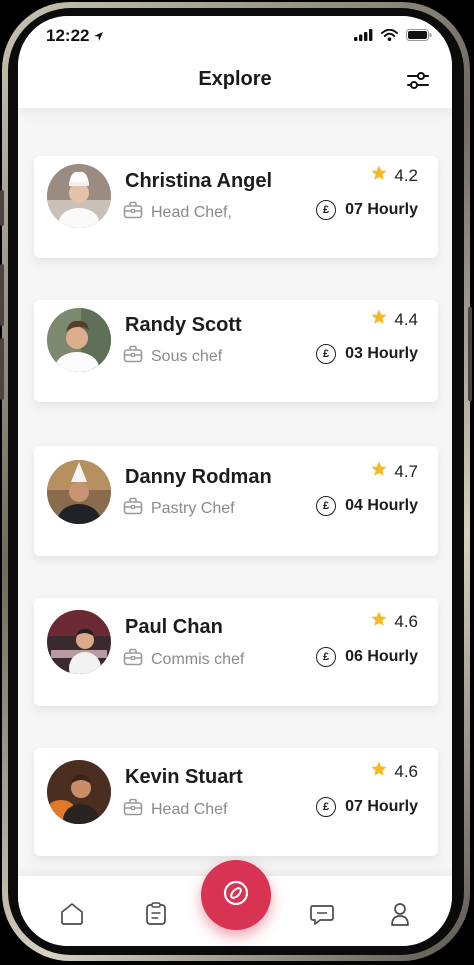  I want to click on chef-role: Head Chef,, so click(191, 212).